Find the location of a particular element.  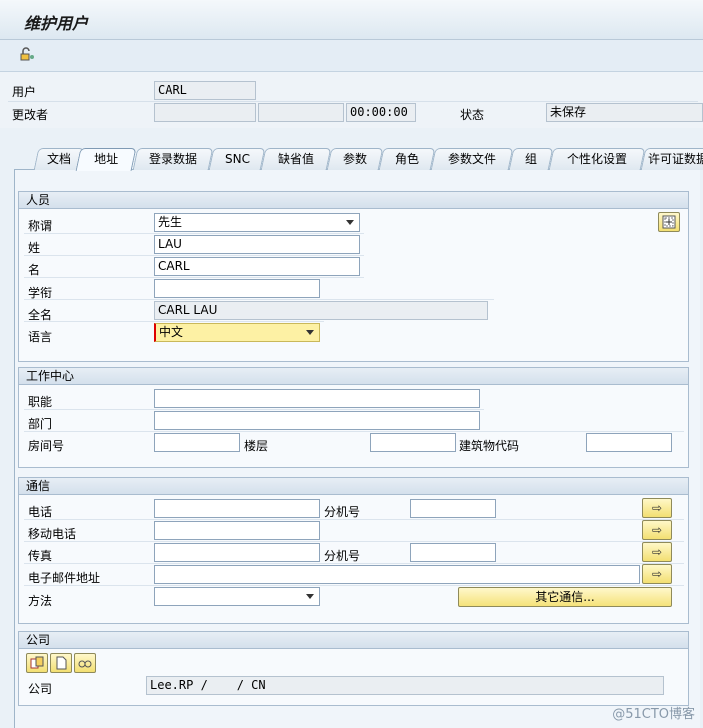

fax-more-button: ⇨ is located at coordinates (657, 552).